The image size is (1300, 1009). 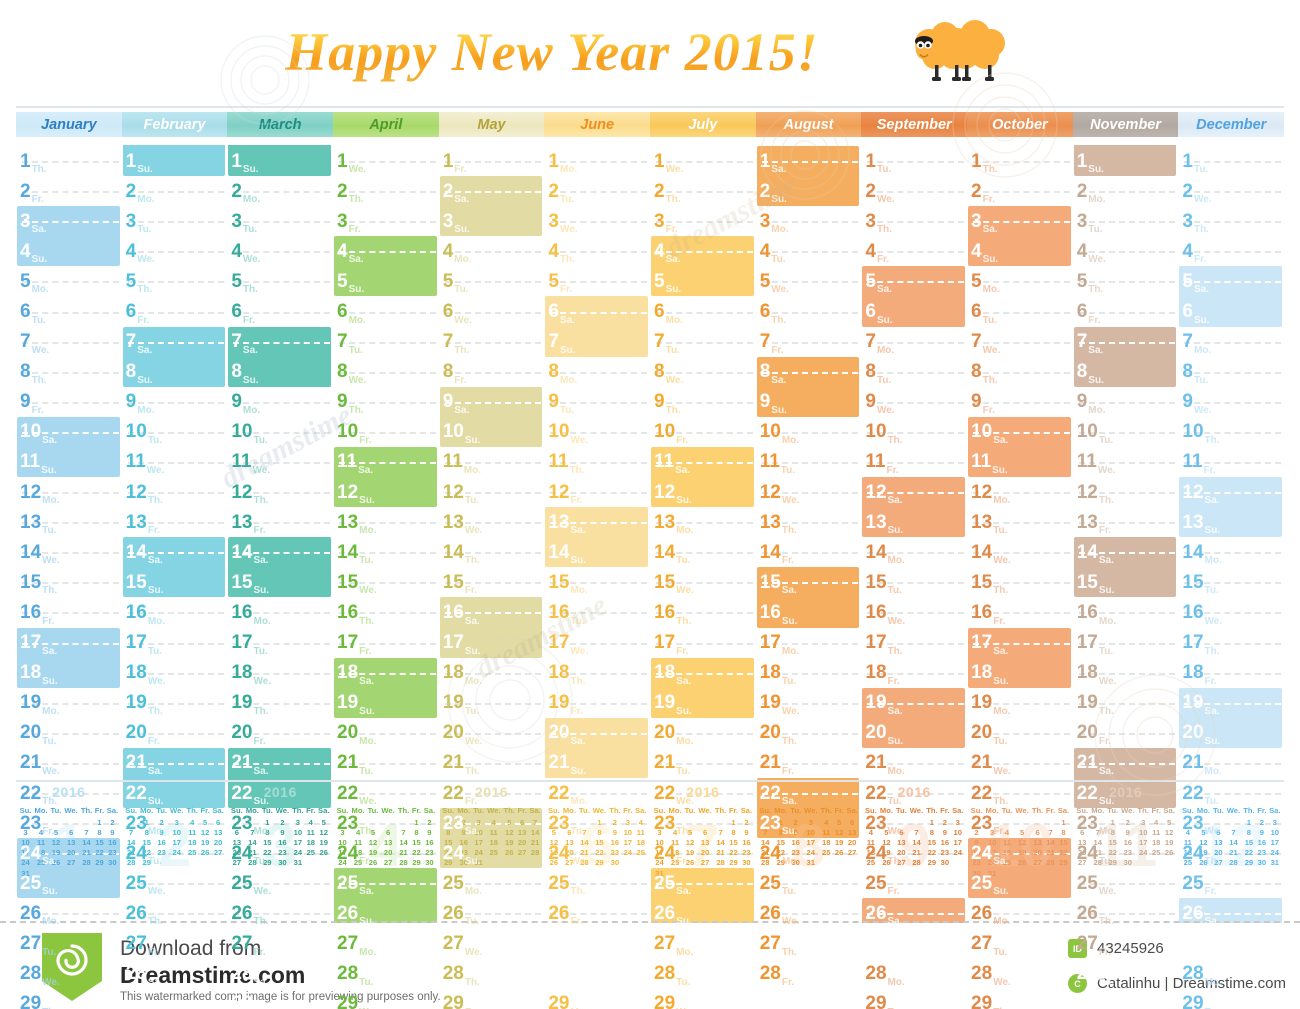 What do you see at coordinates (386, 582) in the screenshot?
I see `day-cell-april-15: 15 We.` at bounding box center [386, 582].